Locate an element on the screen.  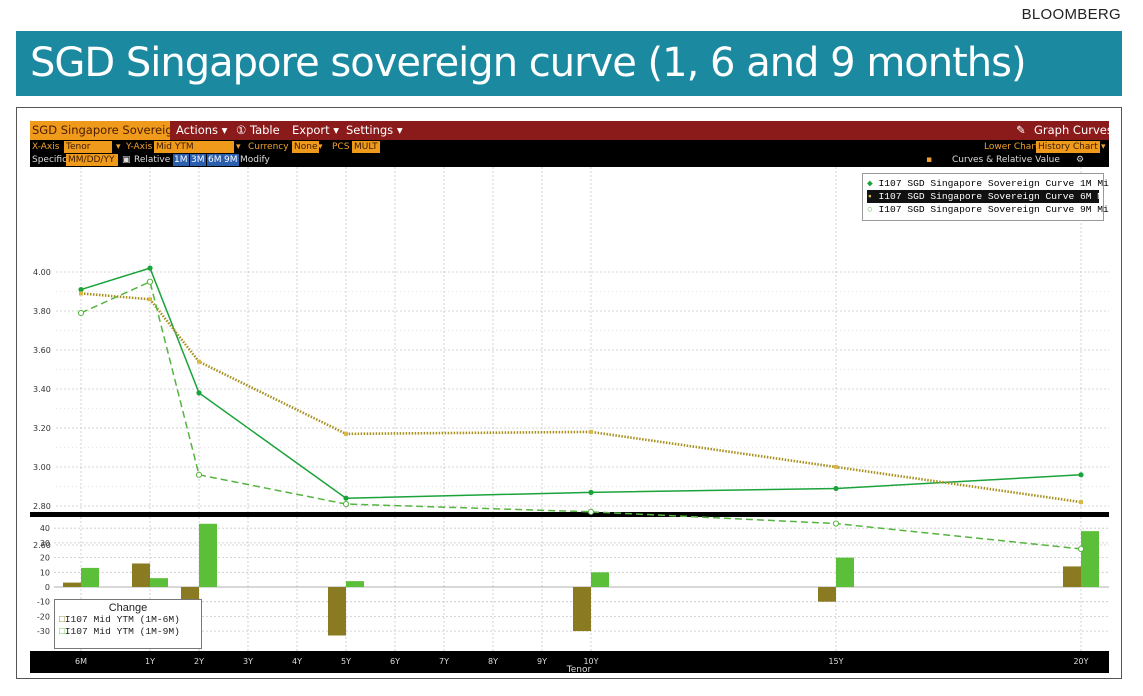
y-tick-label: -30 is located at coordinates (43, 631).